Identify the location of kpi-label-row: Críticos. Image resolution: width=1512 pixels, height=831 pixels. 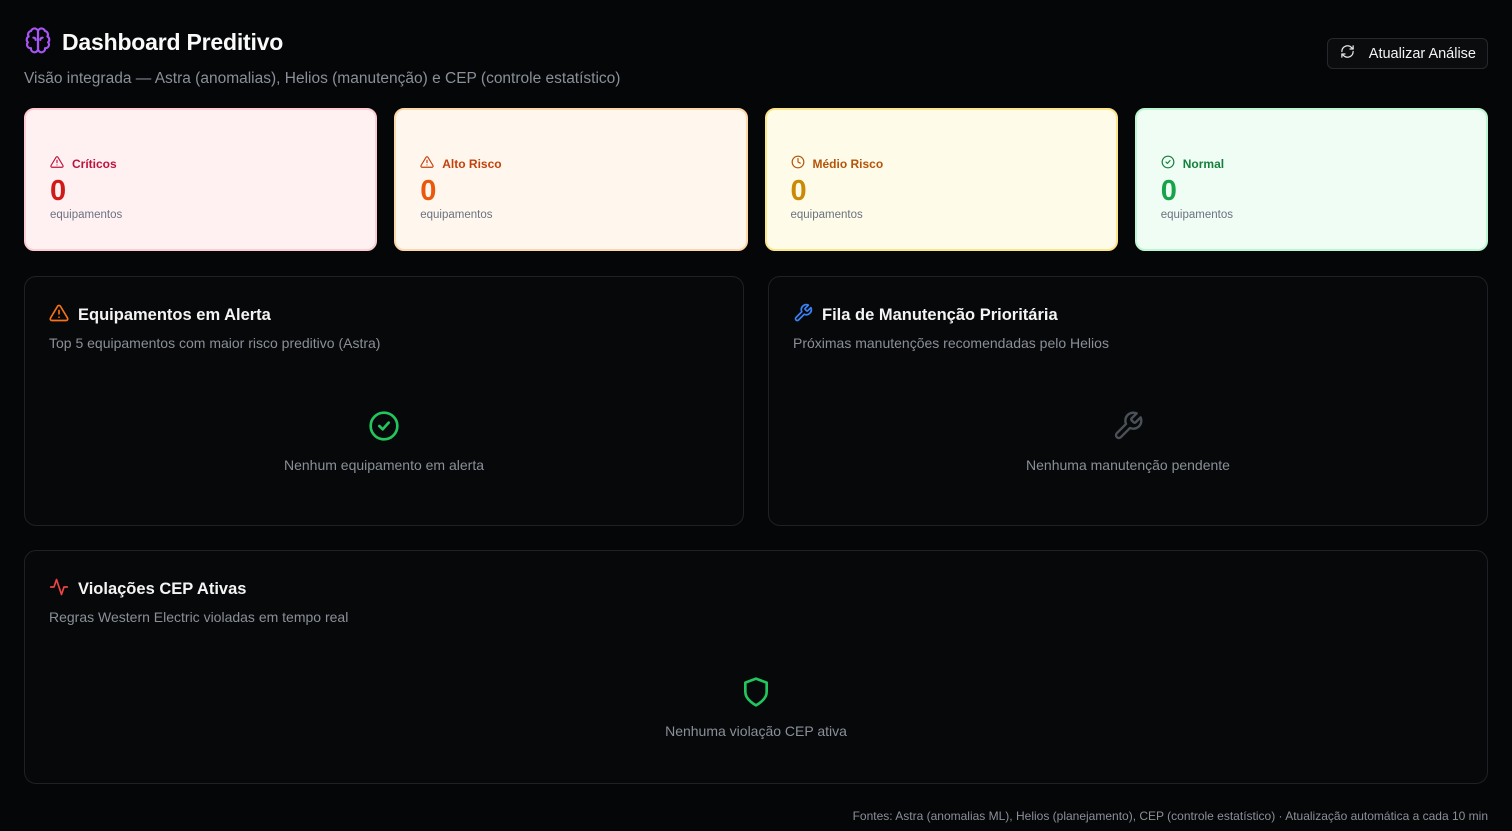
(212, 163).